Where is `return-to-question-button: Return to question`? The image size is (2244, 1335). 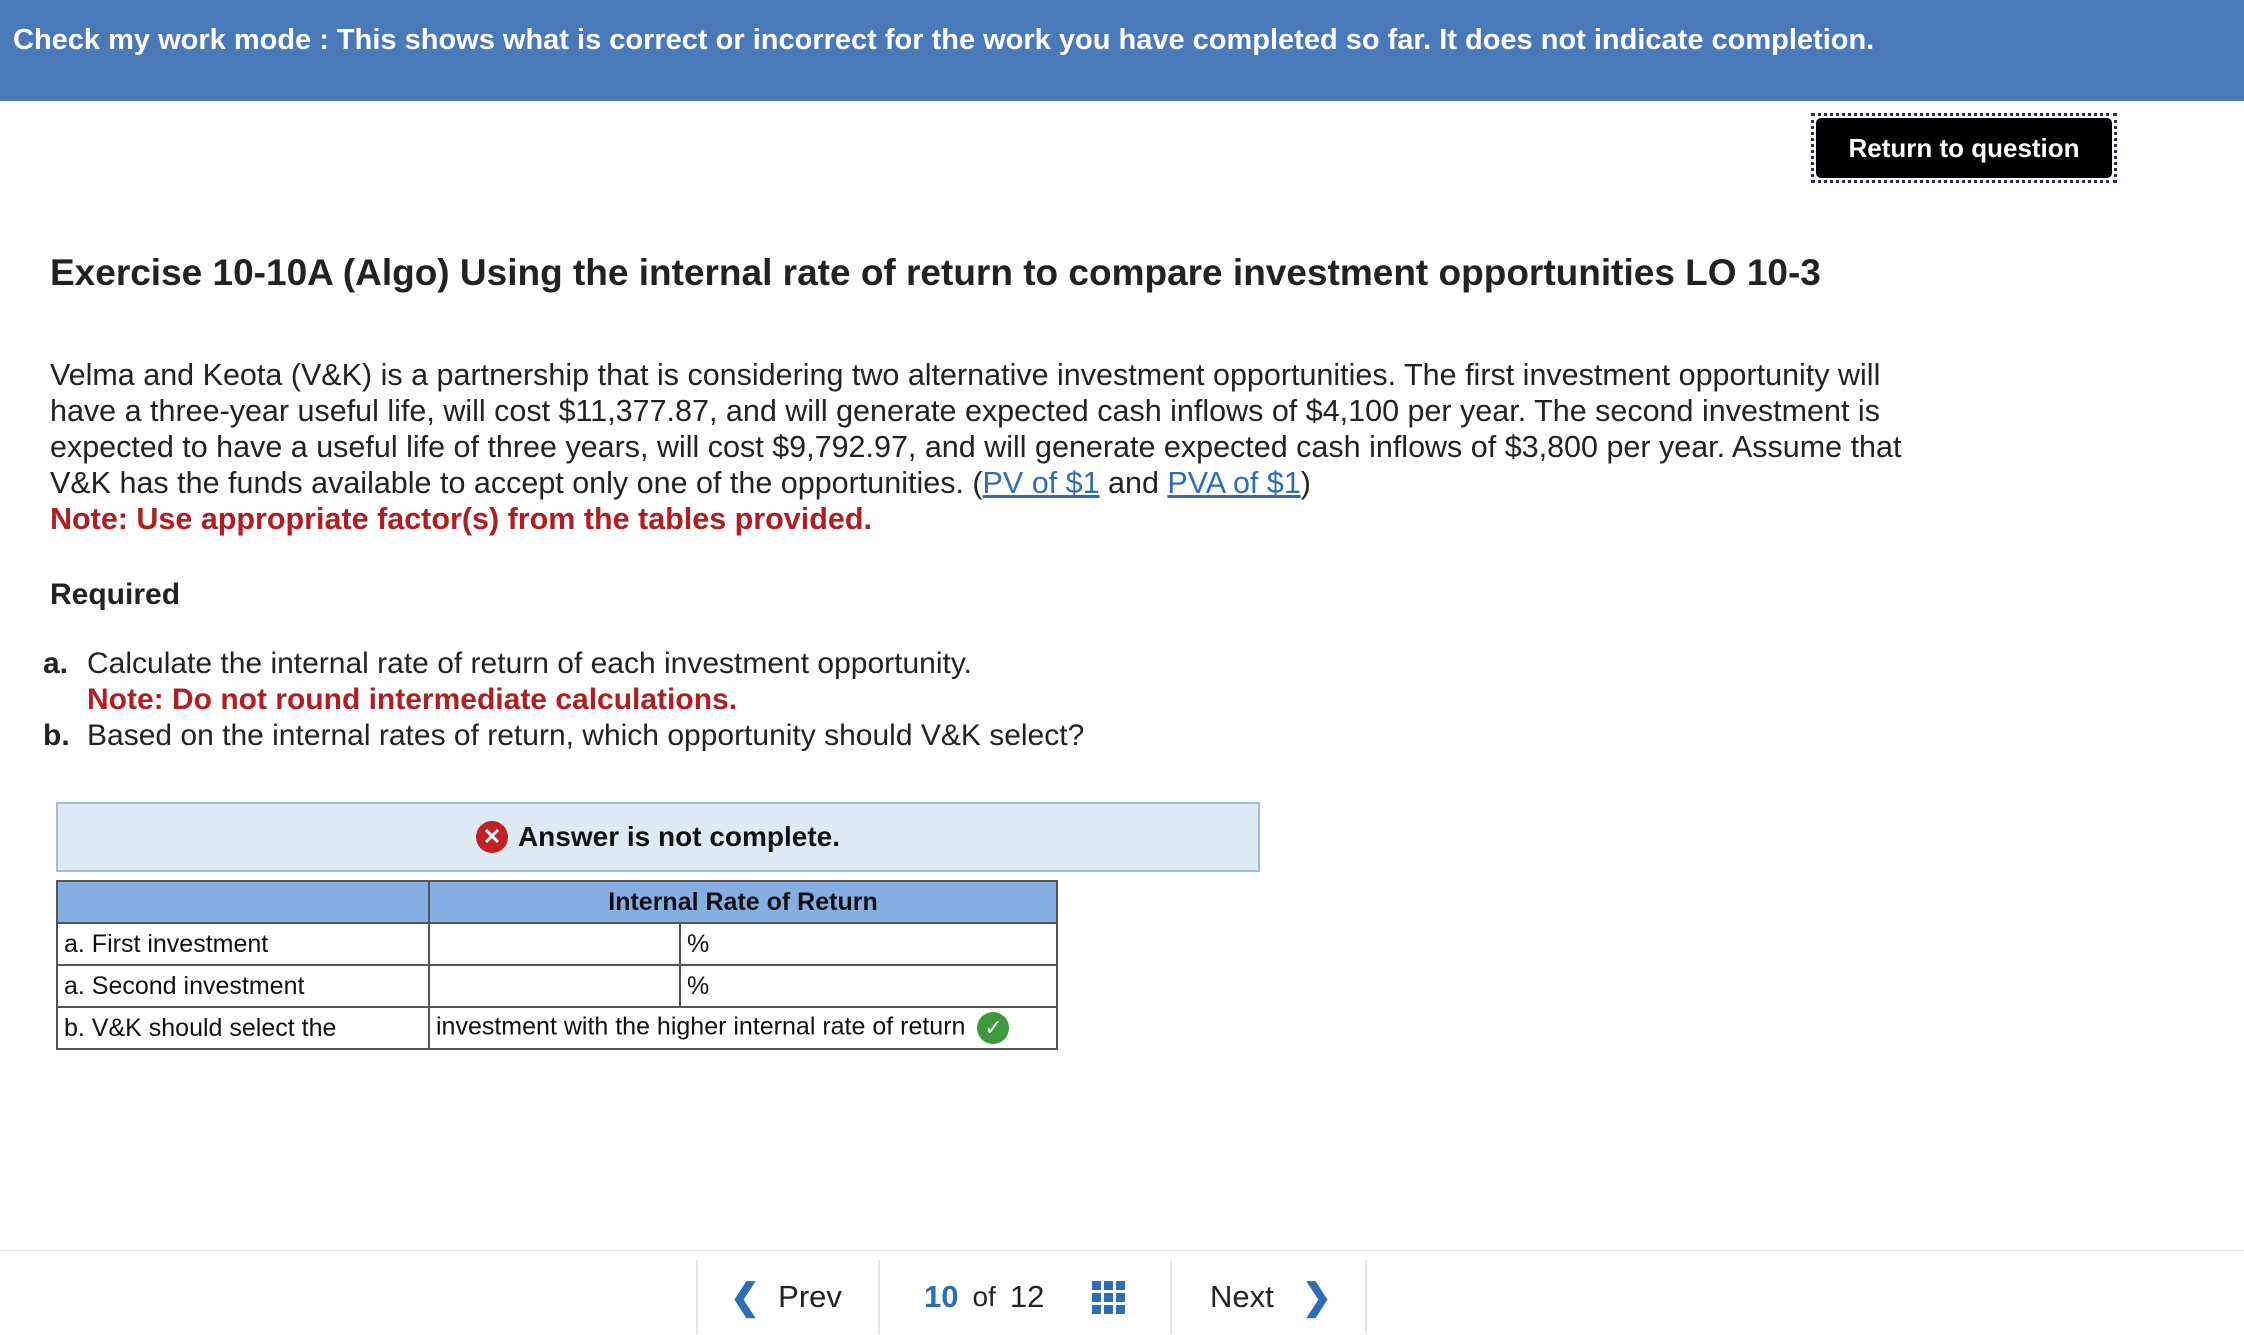
return-to-question-button: Return to question is located at coordinates (1964, 148).